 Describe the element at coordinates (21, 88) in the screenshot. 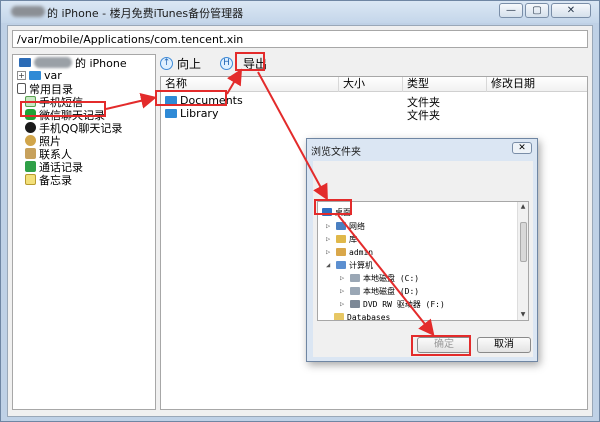

I see `document-icon` at that location.